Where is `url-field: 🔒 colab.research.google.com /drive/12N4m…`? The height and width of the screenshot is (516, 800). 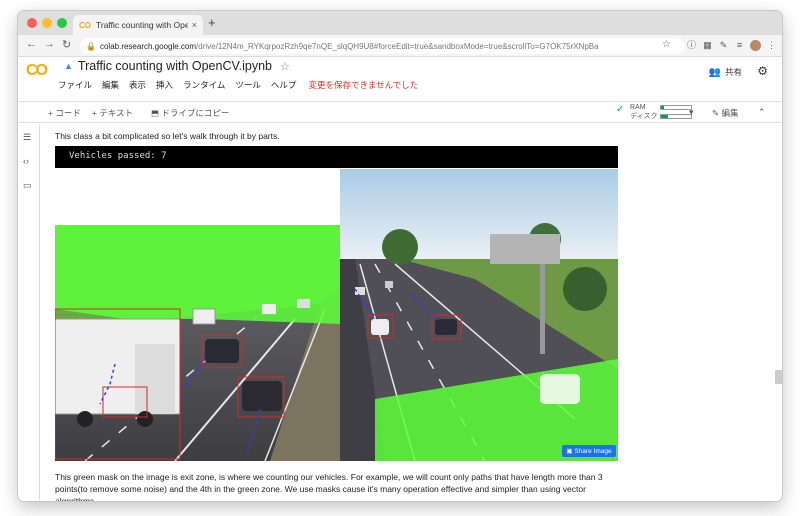
url-field: 🔒 colab.research.google.com /drive/12N4m… is located at coordinates (382, 46).